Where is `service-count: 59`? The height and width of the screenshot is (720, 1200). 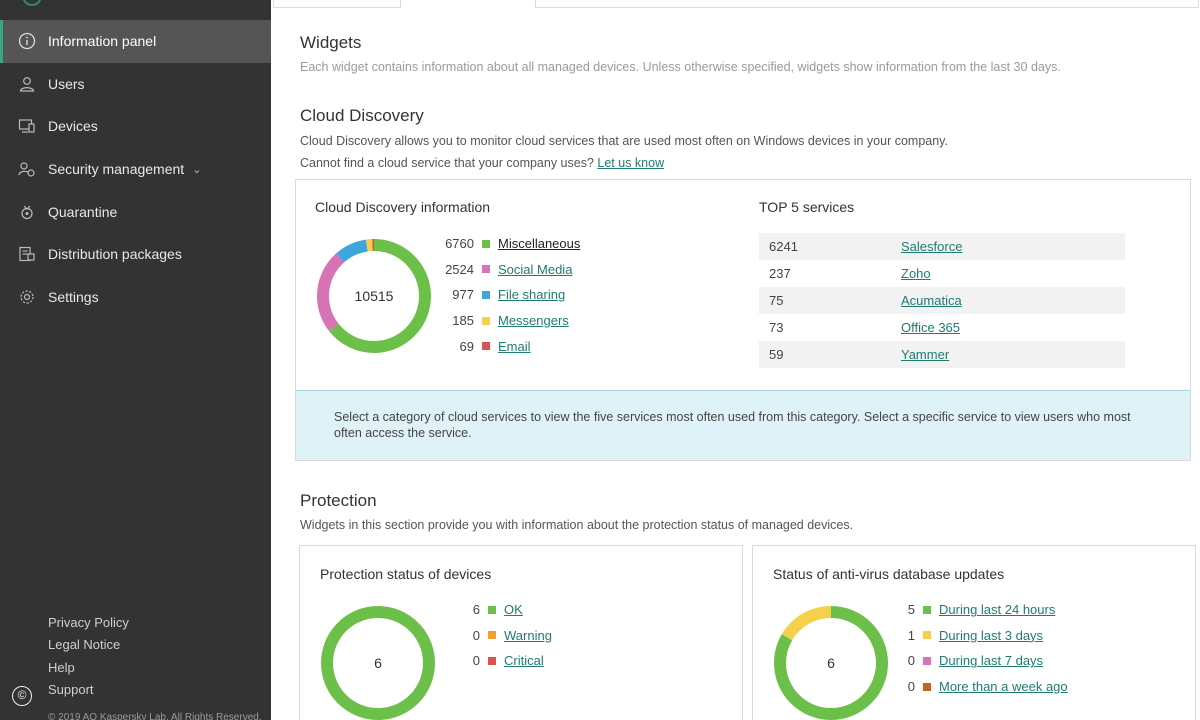 service-count: 59 is located at coordinates (776, 354).